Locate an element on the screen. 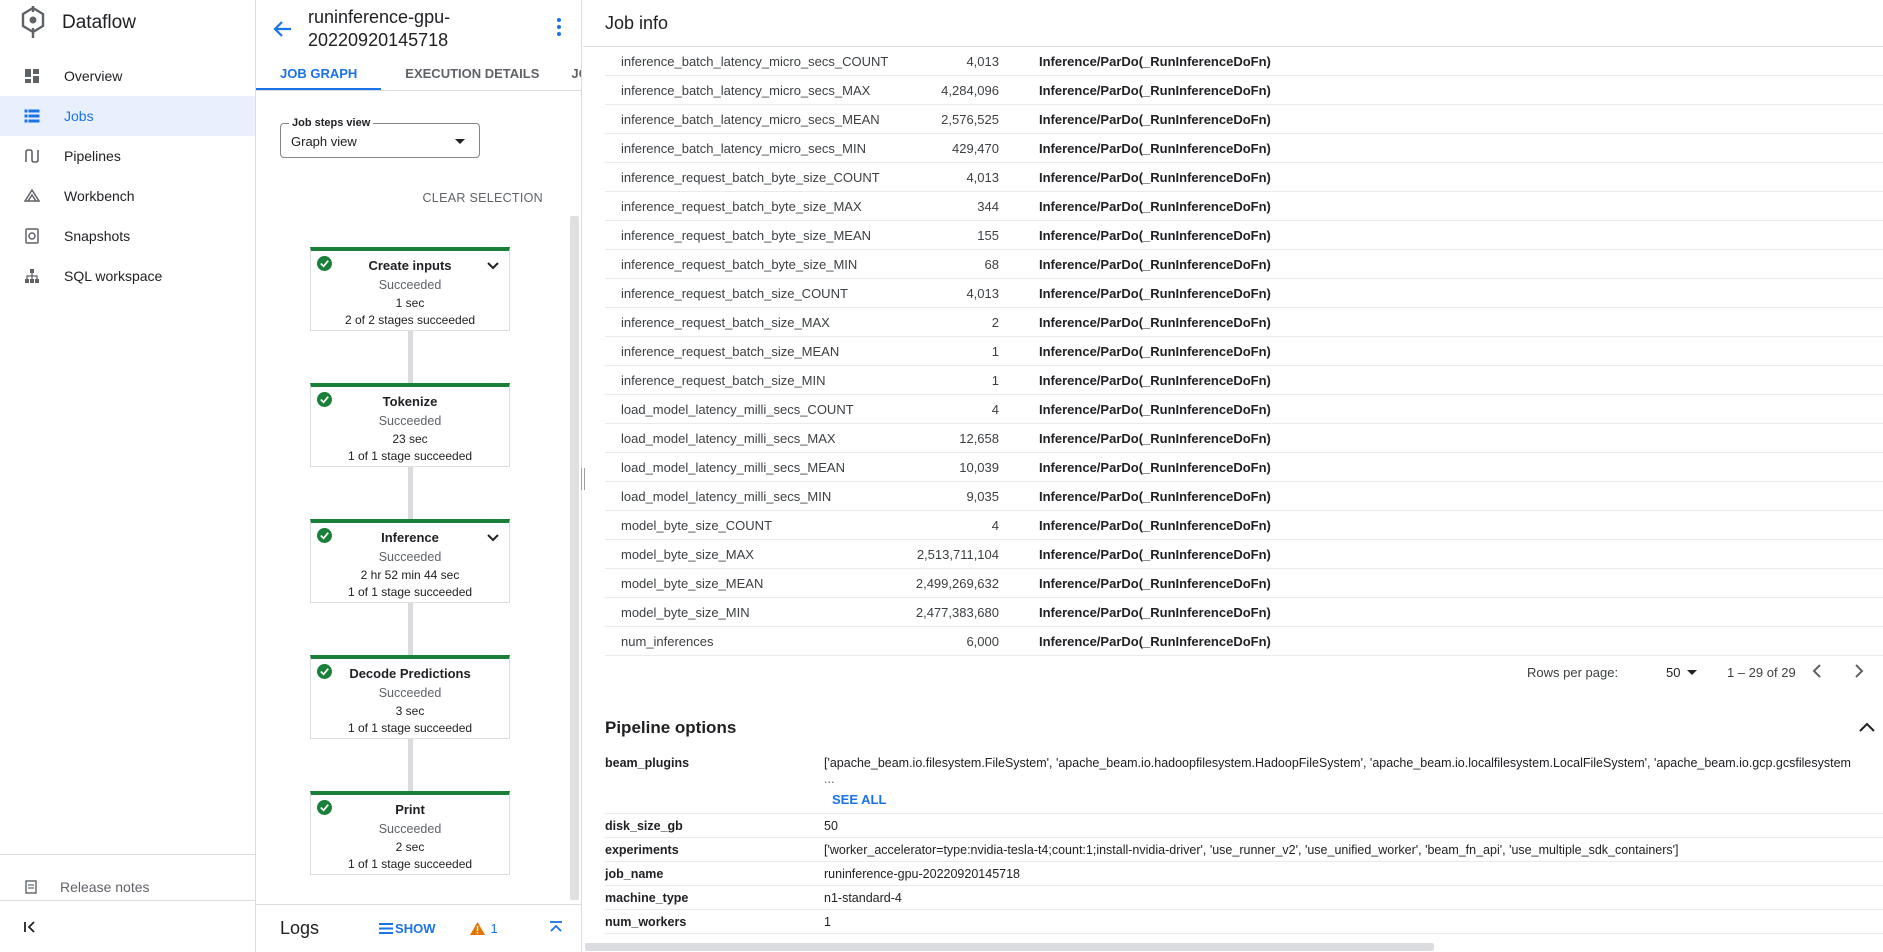 Image resolution: width=1883 pixels, height=952 pixels. metric-name: inference_batch_latency_micro_secs_MEAN is located at coordinates (750, 119).